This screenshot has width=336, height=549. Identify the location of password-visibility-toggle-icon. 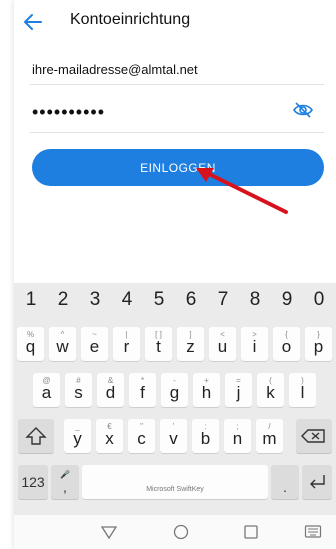
(303, 110).